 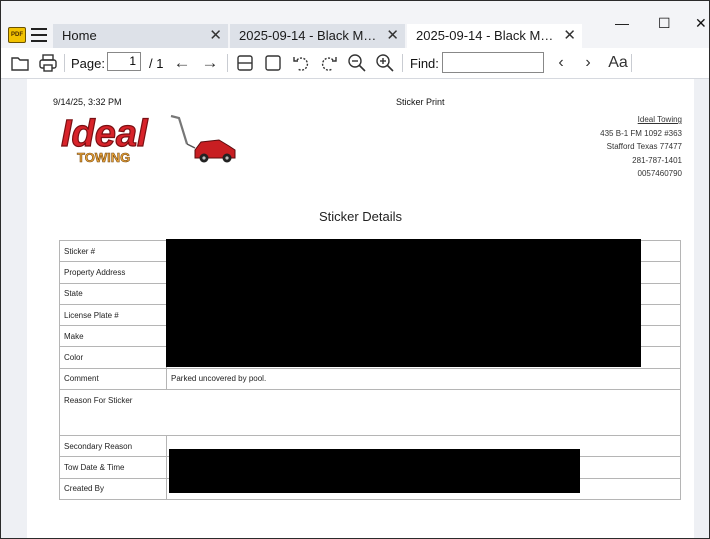 I want to click on row-label: Reason For Sticker, so click(x=370, y=413).